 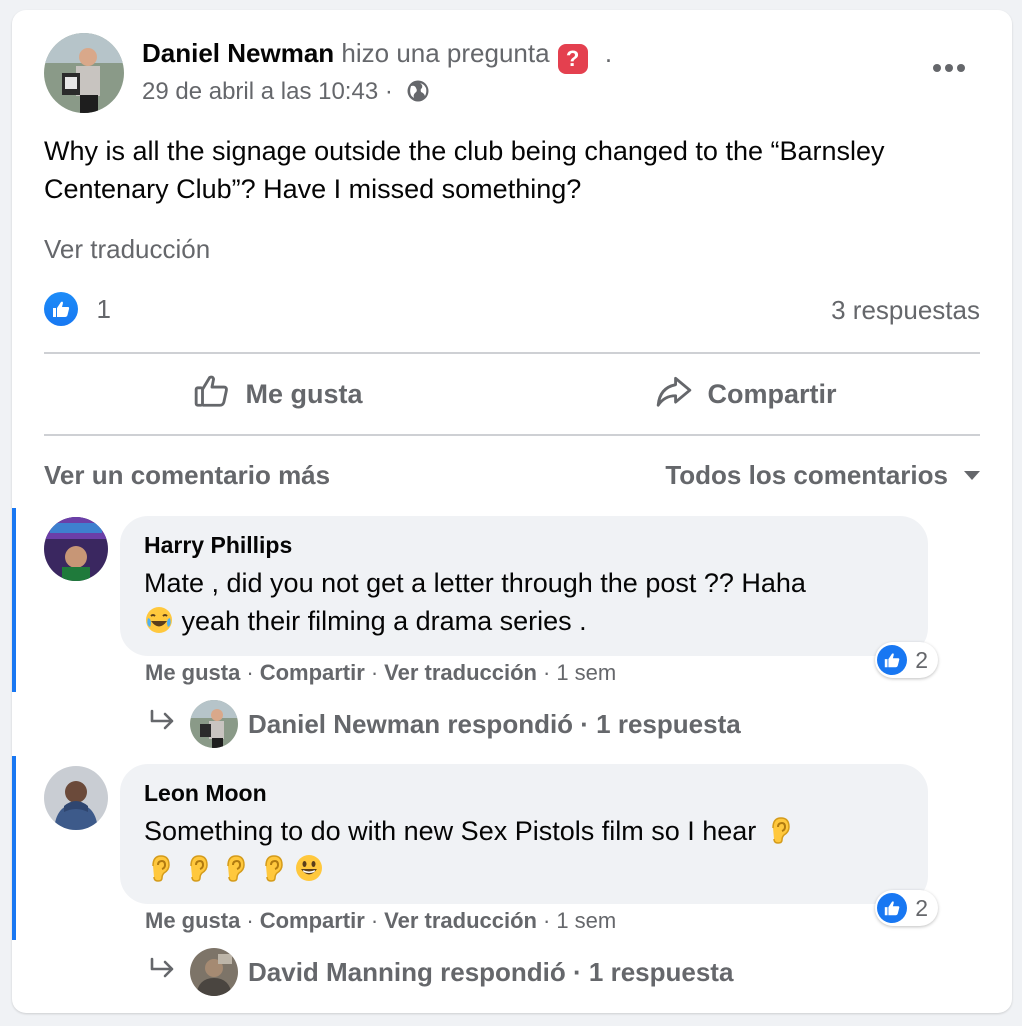 I want to click on post-header: Daniel Newman hizo una pregunta? ., so click(x=377, y=56).